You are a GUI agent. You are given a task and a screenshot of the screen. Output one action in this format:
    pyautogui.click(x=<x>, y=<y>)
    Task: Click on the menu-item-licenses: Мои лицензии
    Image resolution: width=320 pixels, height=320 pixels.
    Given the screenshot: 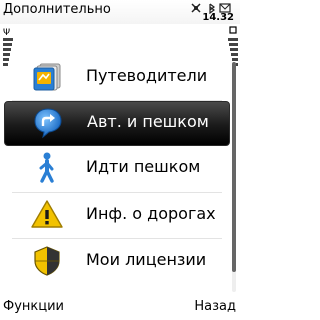 What is the action you would take?
    pyautogui.click(x=116, y=261)
    